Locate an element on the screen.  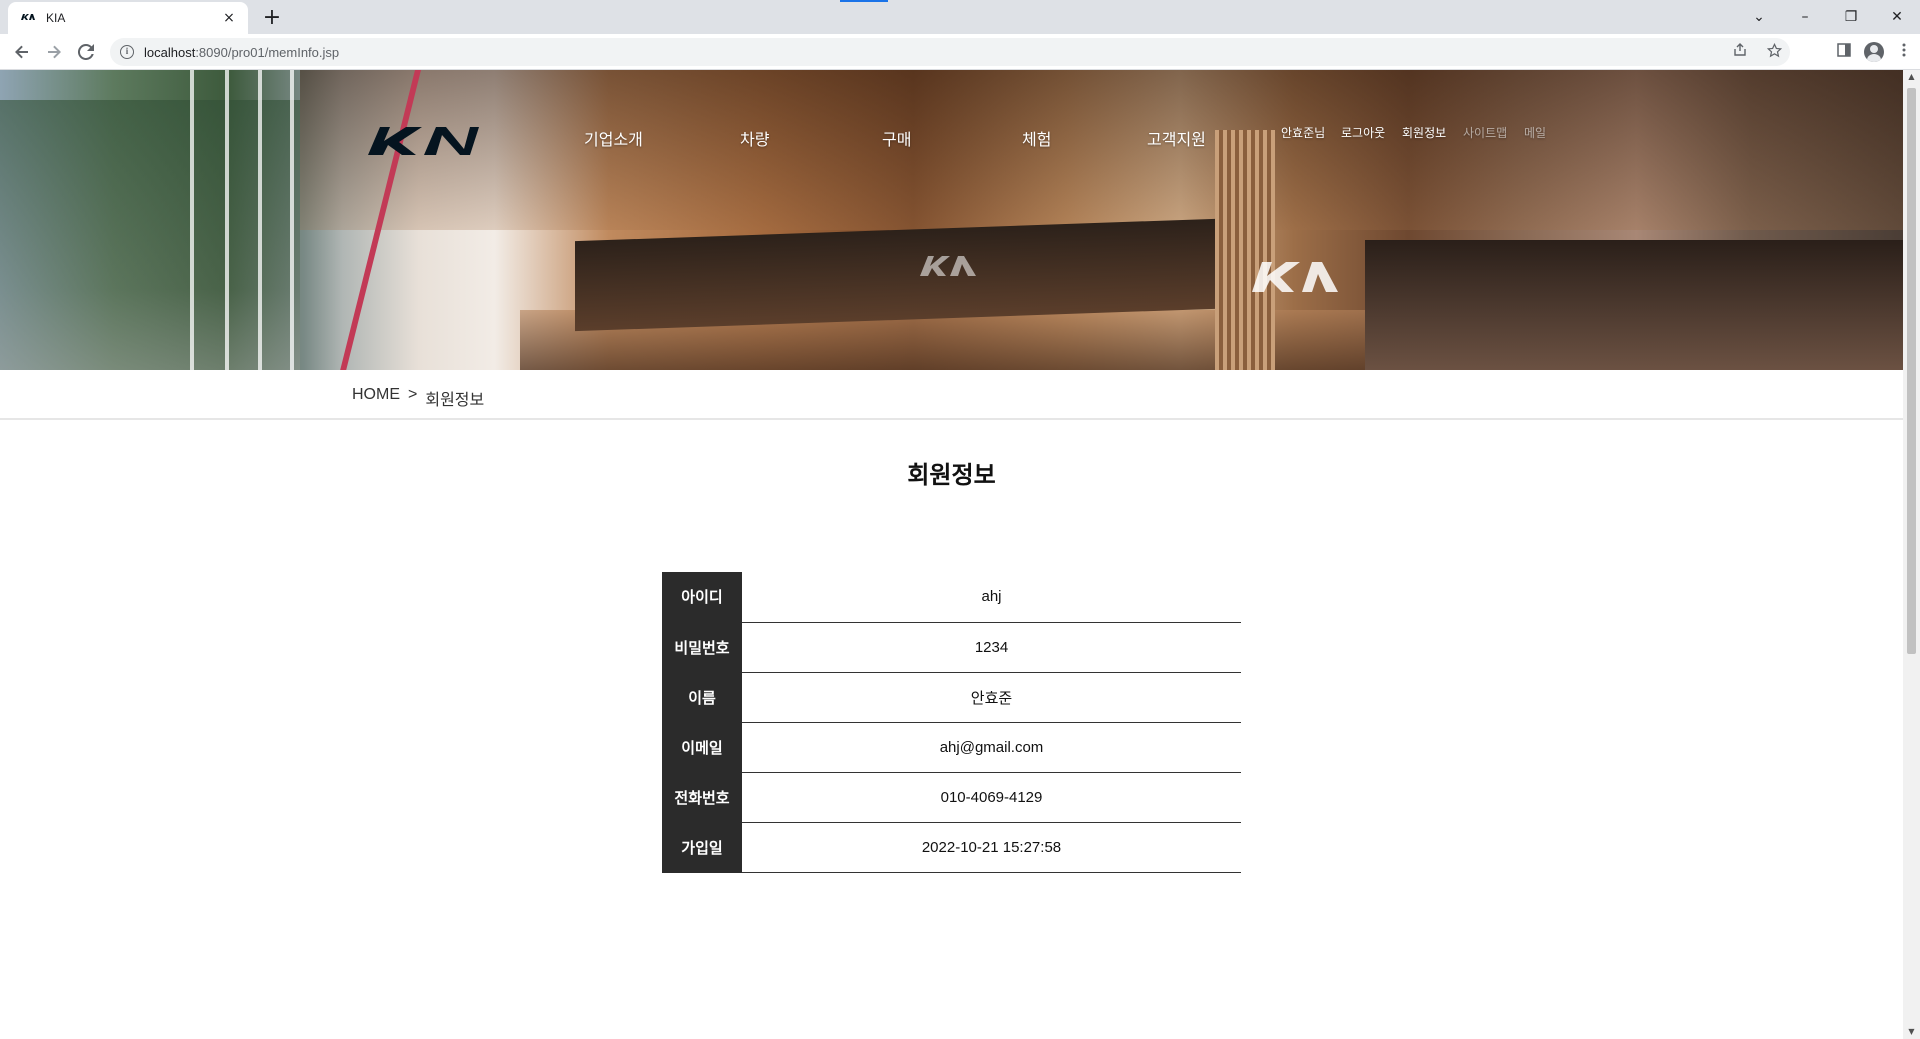
nav-item-experience: 체험 is located at coordinates (1036, 138).